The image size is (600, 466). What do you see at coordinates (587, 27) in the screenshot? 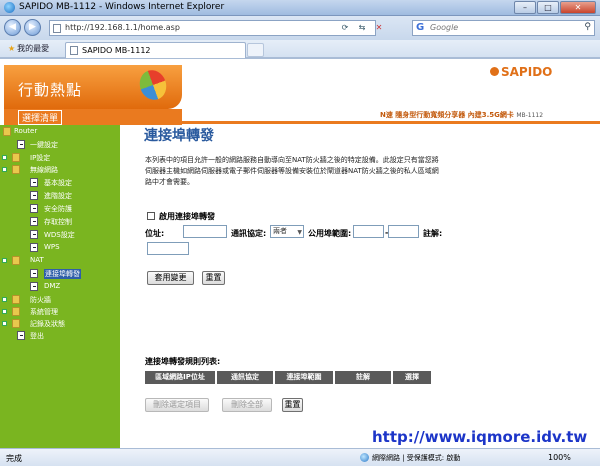
I see `search-icon: ⚲` at bounding box center [587, 27].